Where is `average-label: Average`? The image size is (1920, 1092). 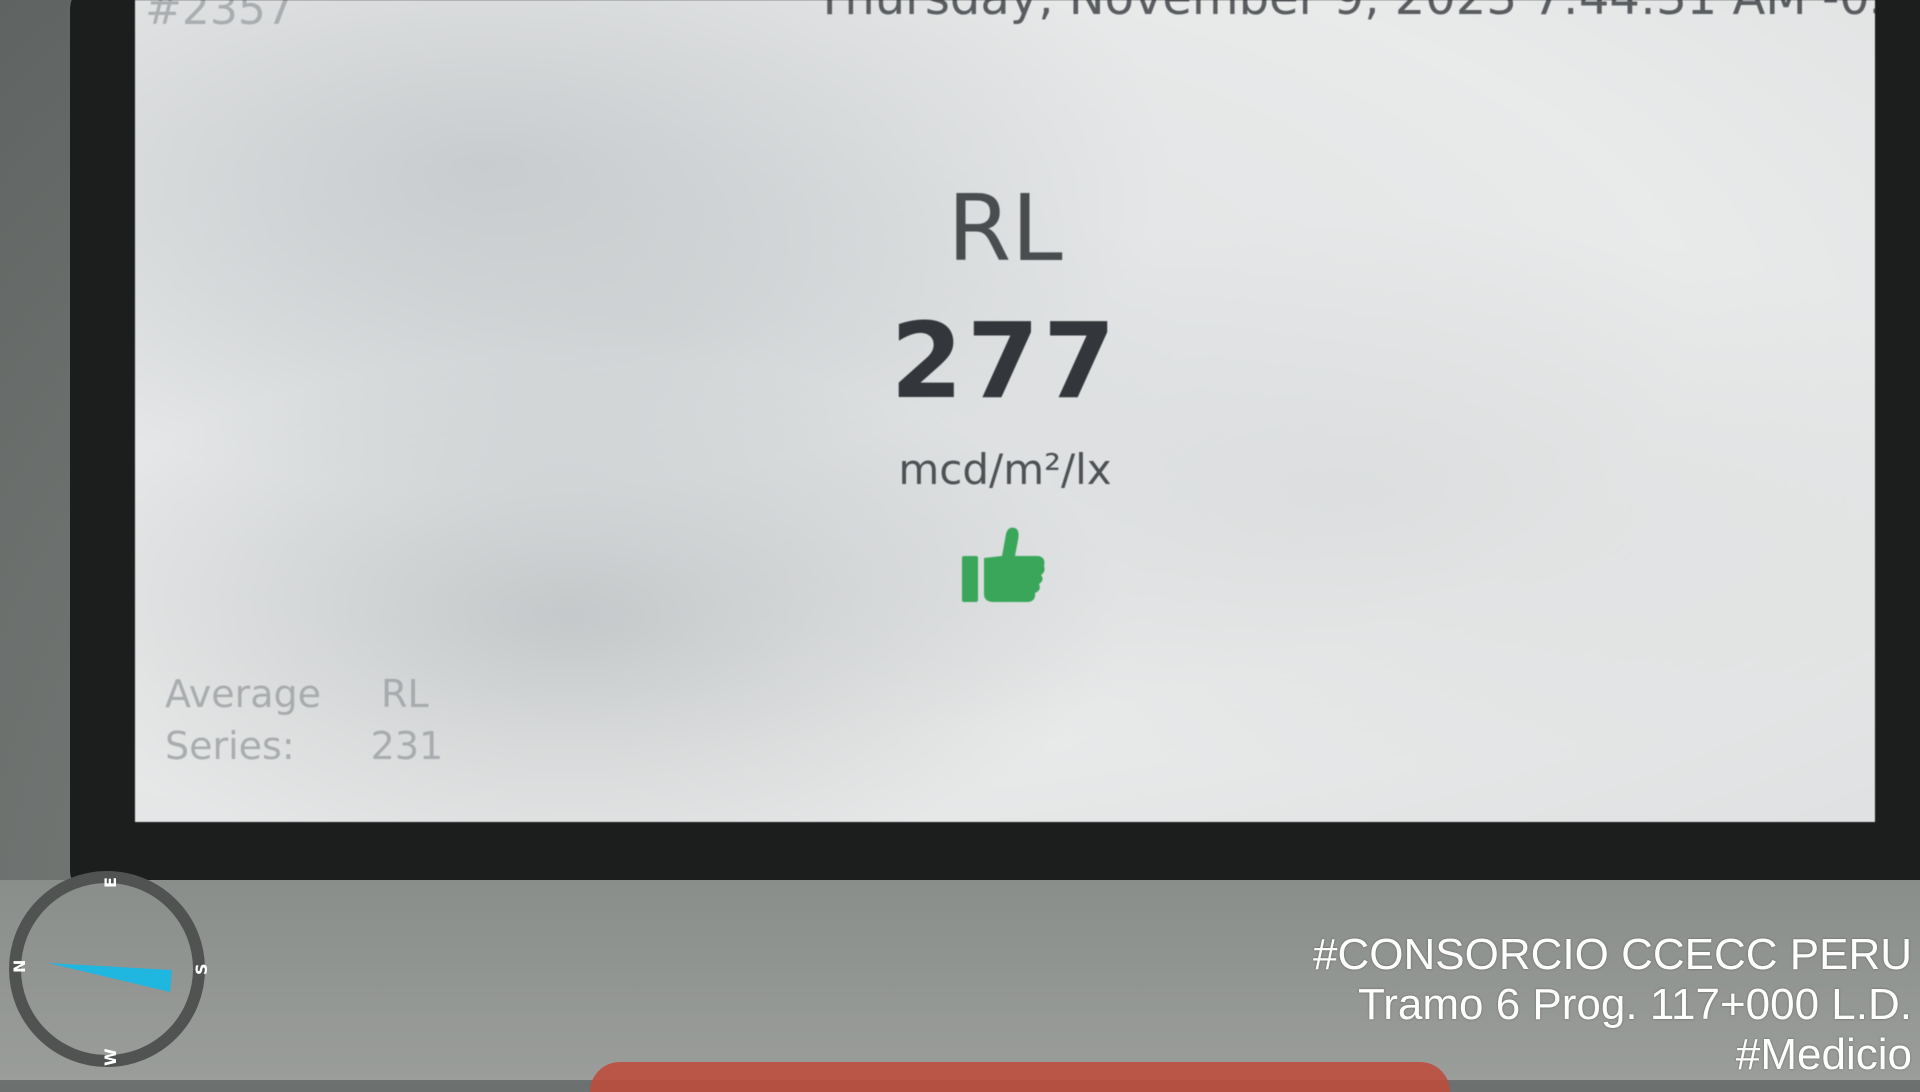
average-label: Average is located at coordinates (243, 694).